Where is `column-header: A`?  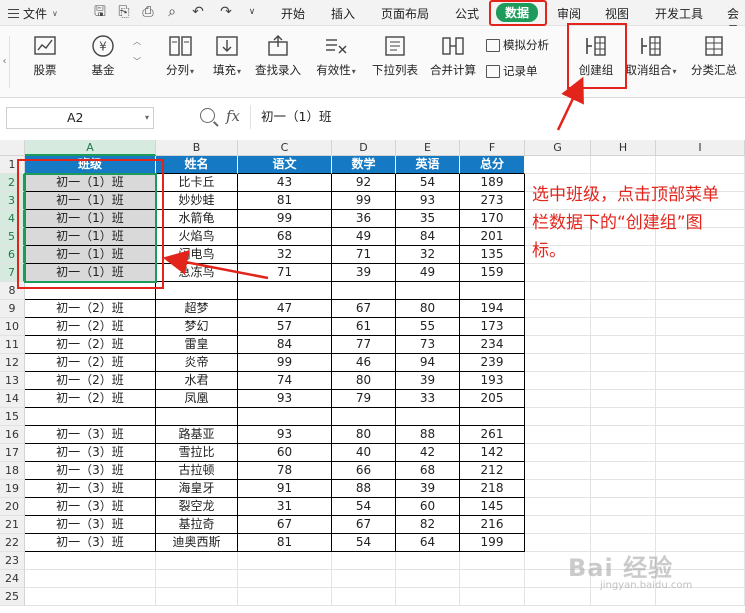
column-header: A is located at coordinates (90, 148).